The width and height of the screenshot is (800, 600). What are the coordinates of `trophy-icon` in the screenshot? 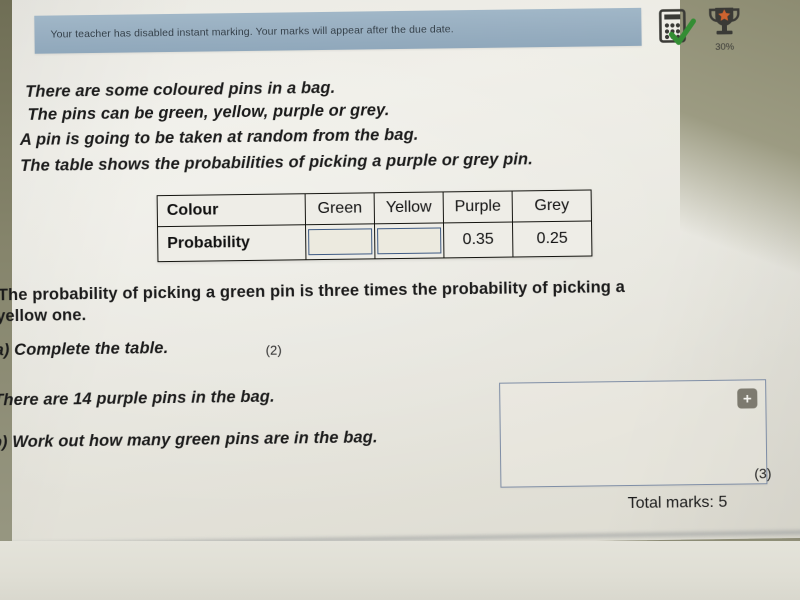 It's located at (724, 22).